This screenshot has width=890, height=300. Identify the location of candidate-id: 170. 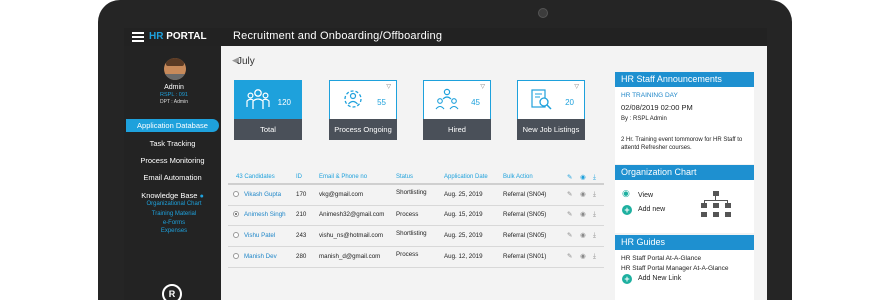
(301, 194).